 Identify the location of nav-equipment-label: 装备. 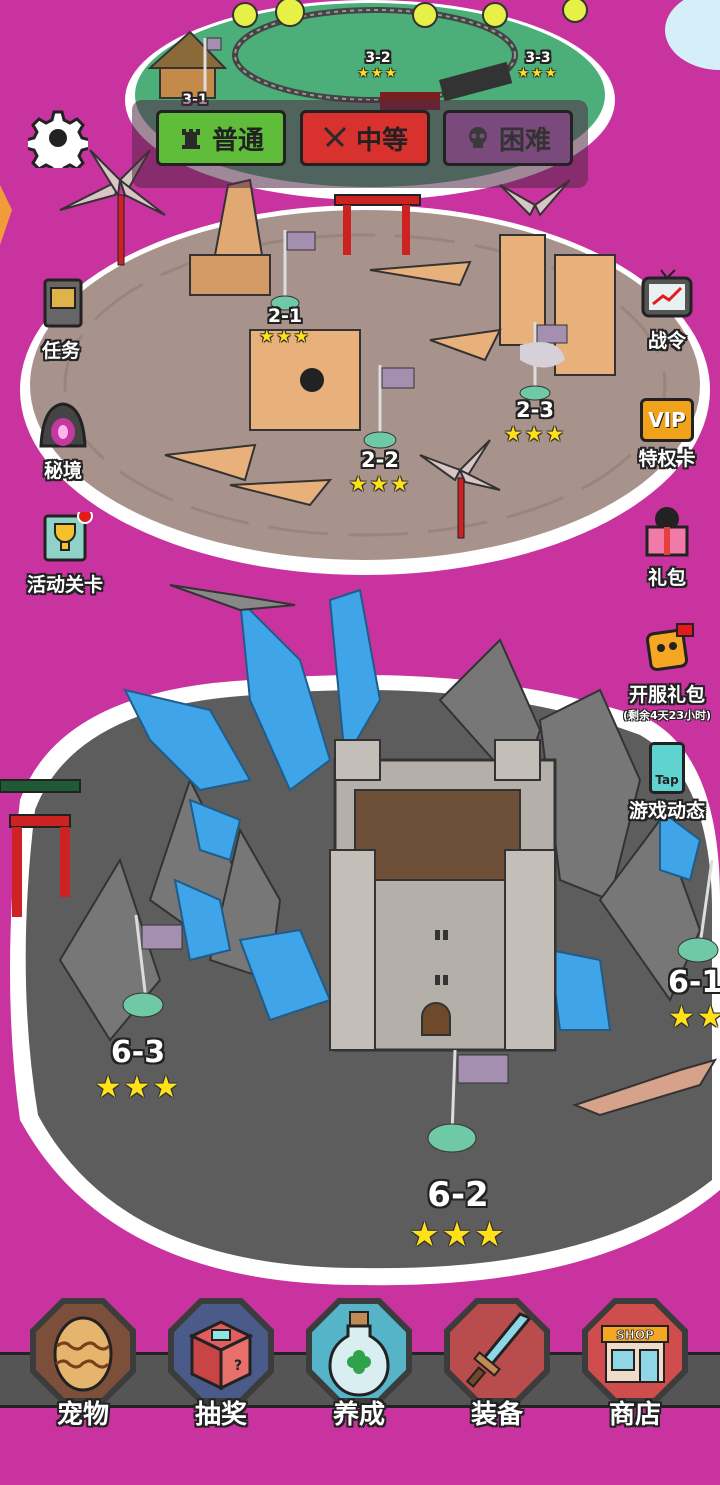
(496, 1415).